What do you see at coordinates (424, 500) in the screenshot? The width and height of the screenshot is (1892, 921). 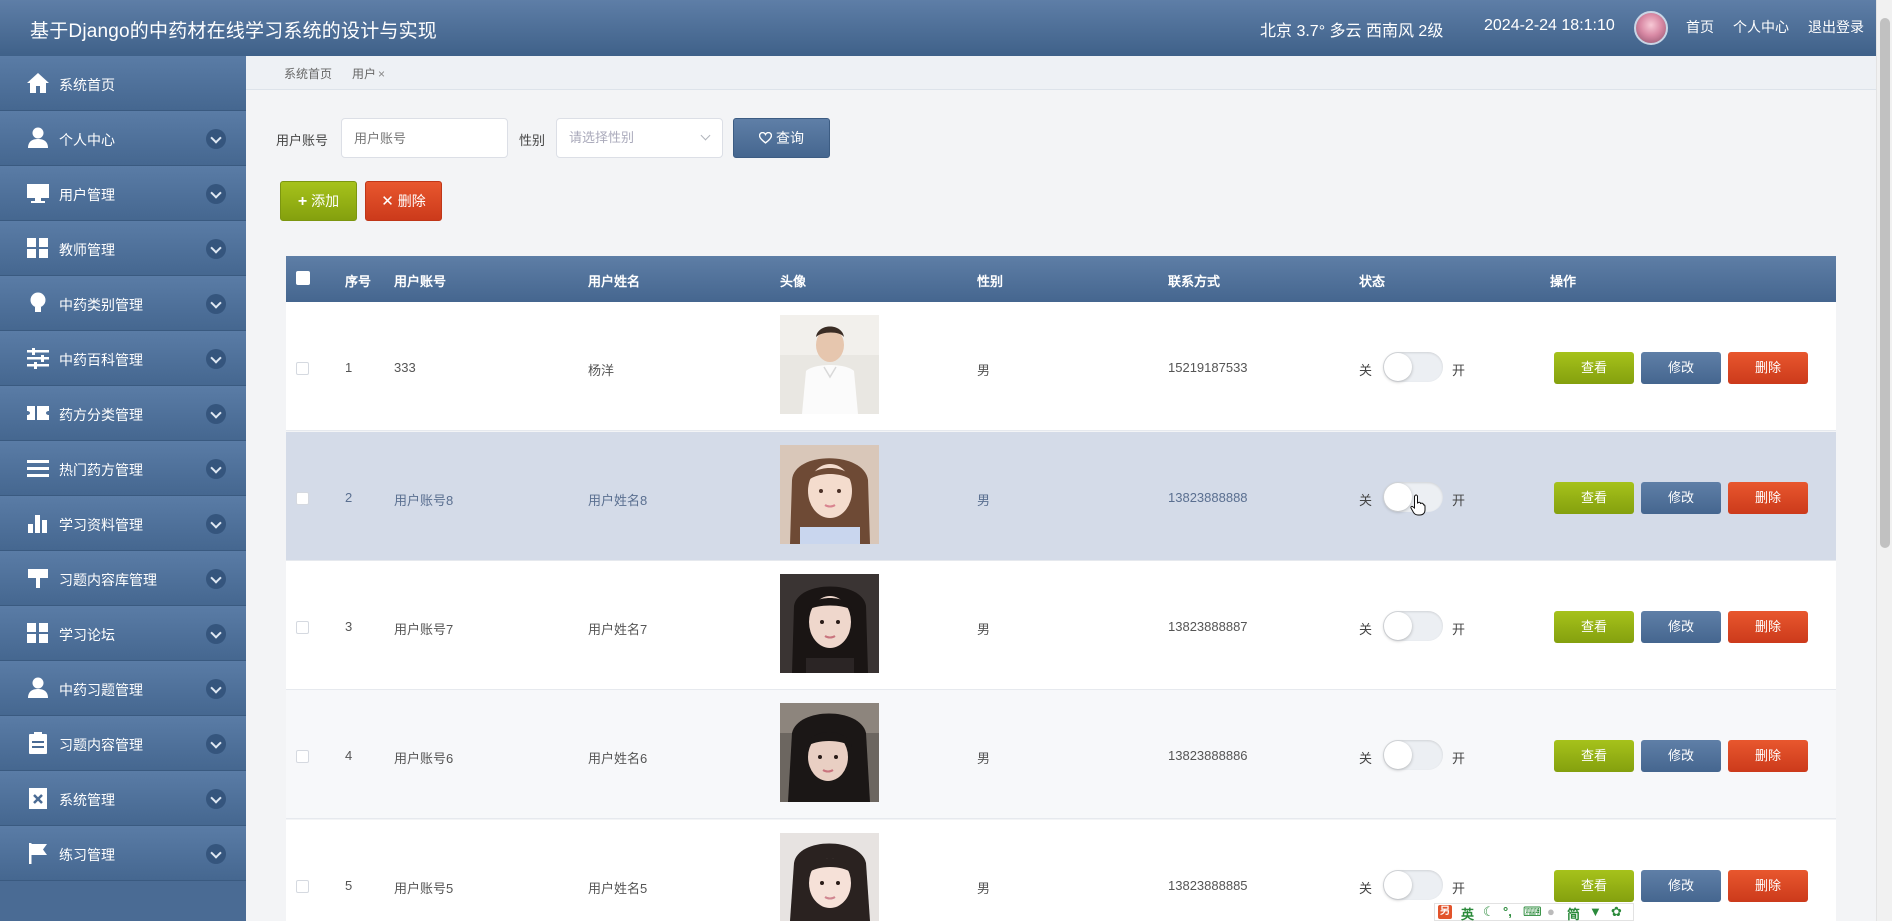 I see `cell-account: 用户账号8` at bounding box center [424, 500].